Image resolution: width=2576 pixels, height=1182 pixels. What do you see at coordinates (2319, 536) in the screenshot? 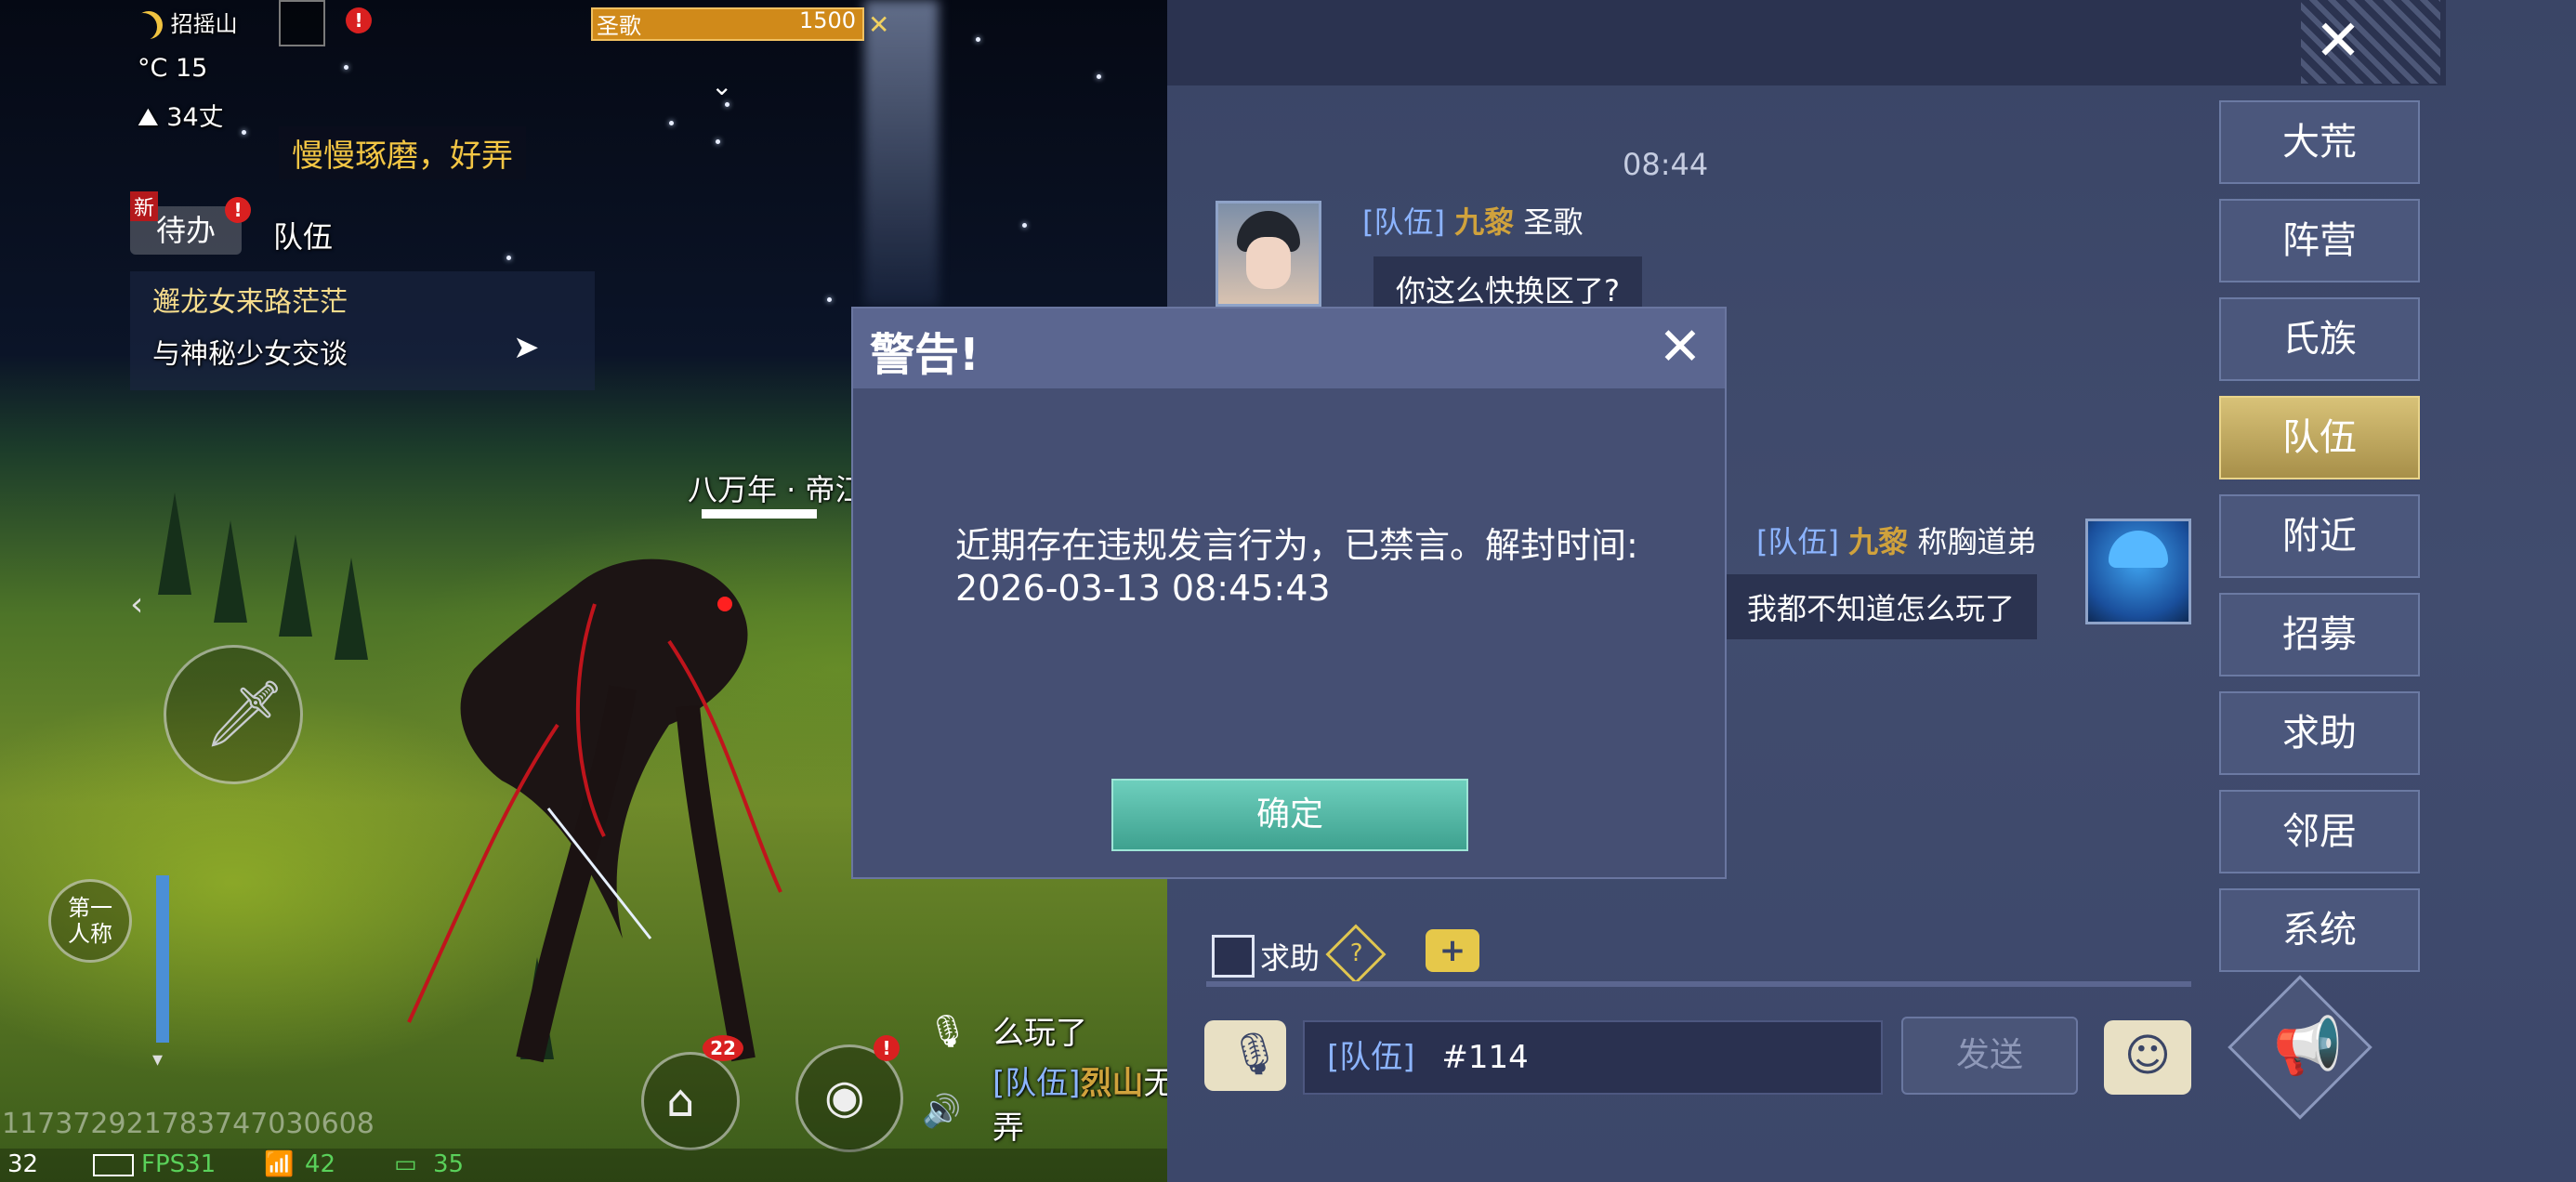
I see `channel-tab-nearby: 附近` at bounding box center [2319, 536].